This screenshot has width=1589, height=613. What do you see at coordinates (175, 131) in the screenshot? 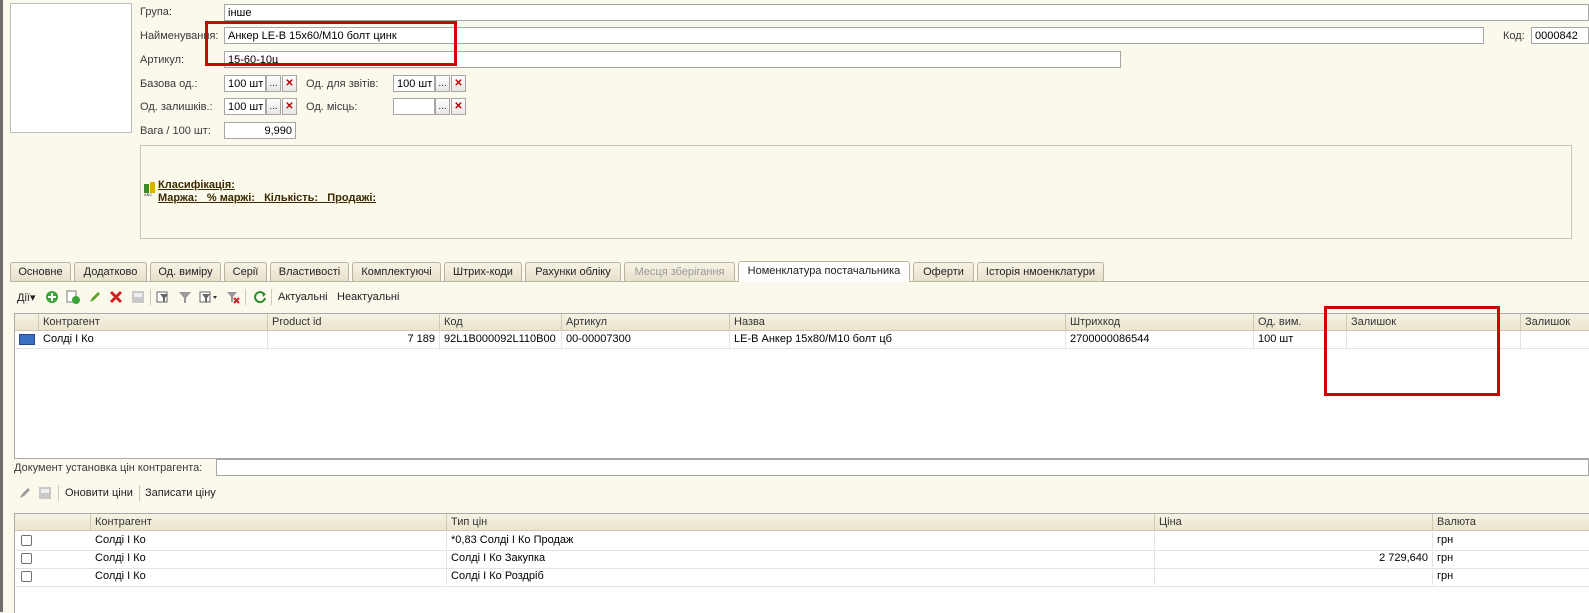
I see `weight-label: Вага / 100 шт:` at bounding box center [175, 131].